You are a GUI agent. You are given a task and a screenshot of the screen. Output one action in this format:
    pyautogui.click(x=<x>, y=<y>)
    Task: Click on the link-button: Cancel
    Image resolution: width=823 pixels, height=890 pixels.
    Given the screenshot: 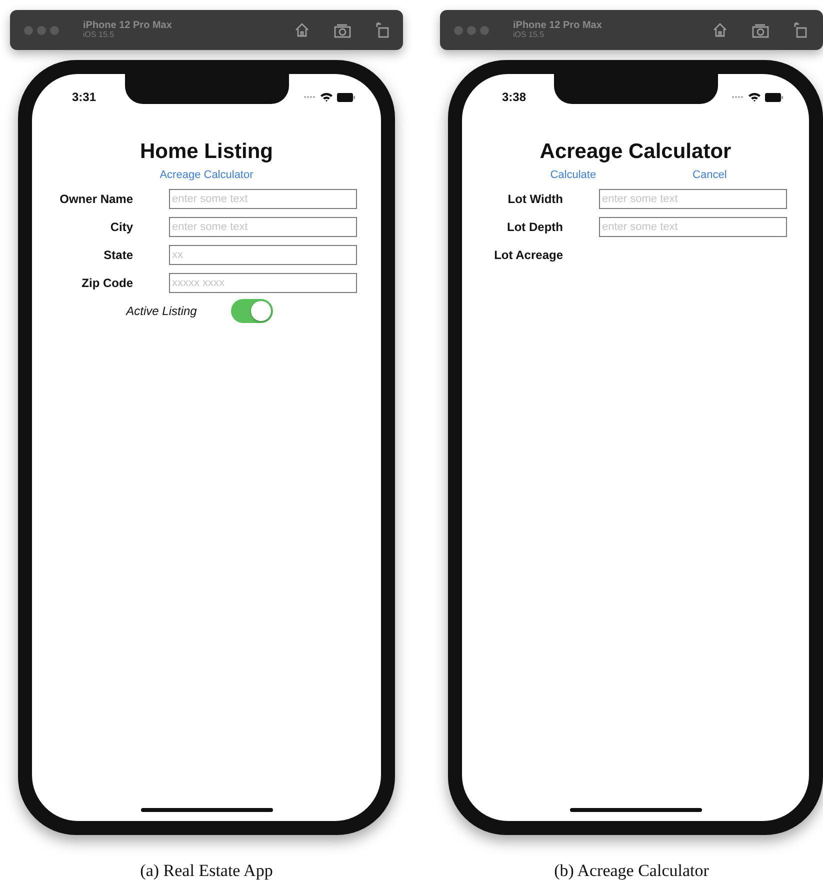 What is the action you would take?
    pyautogui.click(x=709, y=175)
    